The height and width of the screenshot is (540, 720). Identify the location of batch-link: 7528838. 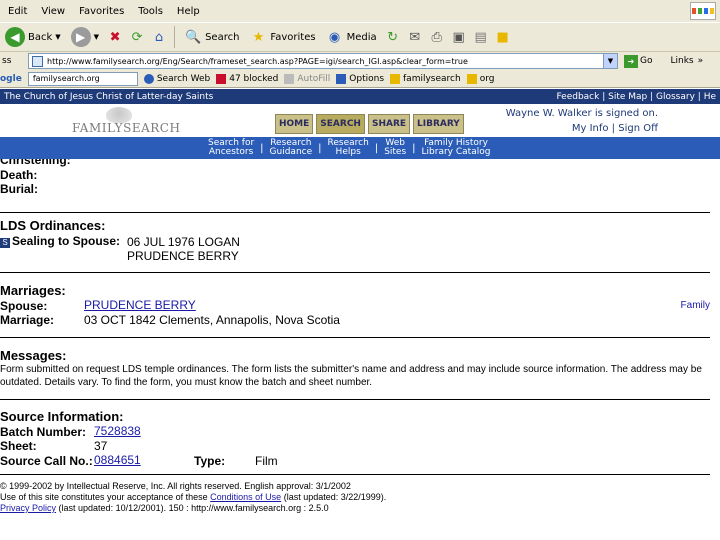
(117, 431).